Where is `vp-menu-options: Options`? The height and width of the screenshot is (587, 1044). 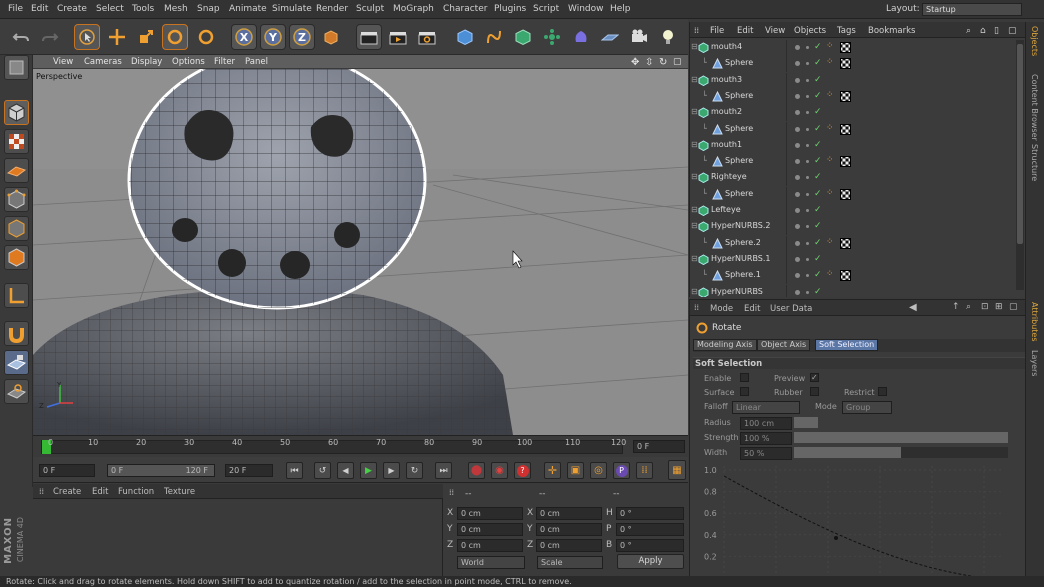 vp-menu-options: Options is located at coordinates (188, 62).